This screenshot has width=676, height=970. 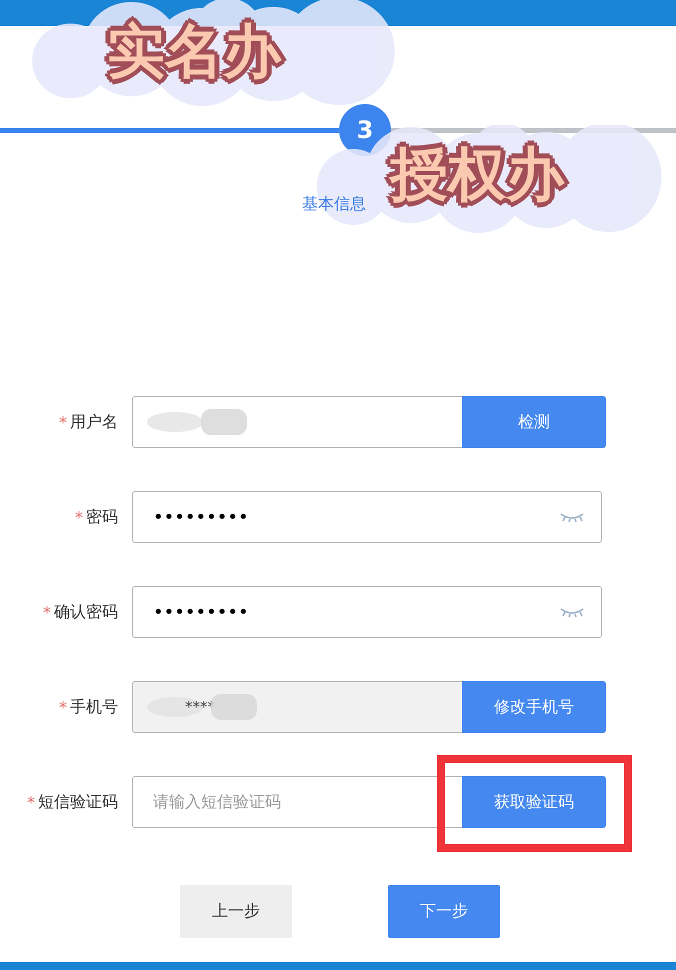 What do you see at coordinates (444, 911) in the screenshot?
I see `next-button: 下一步` at bounding box center [444, 911].